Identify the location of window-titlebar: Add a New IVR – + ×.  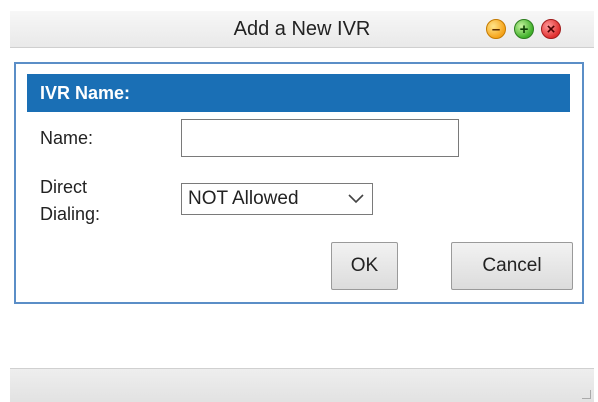
(302, 29).